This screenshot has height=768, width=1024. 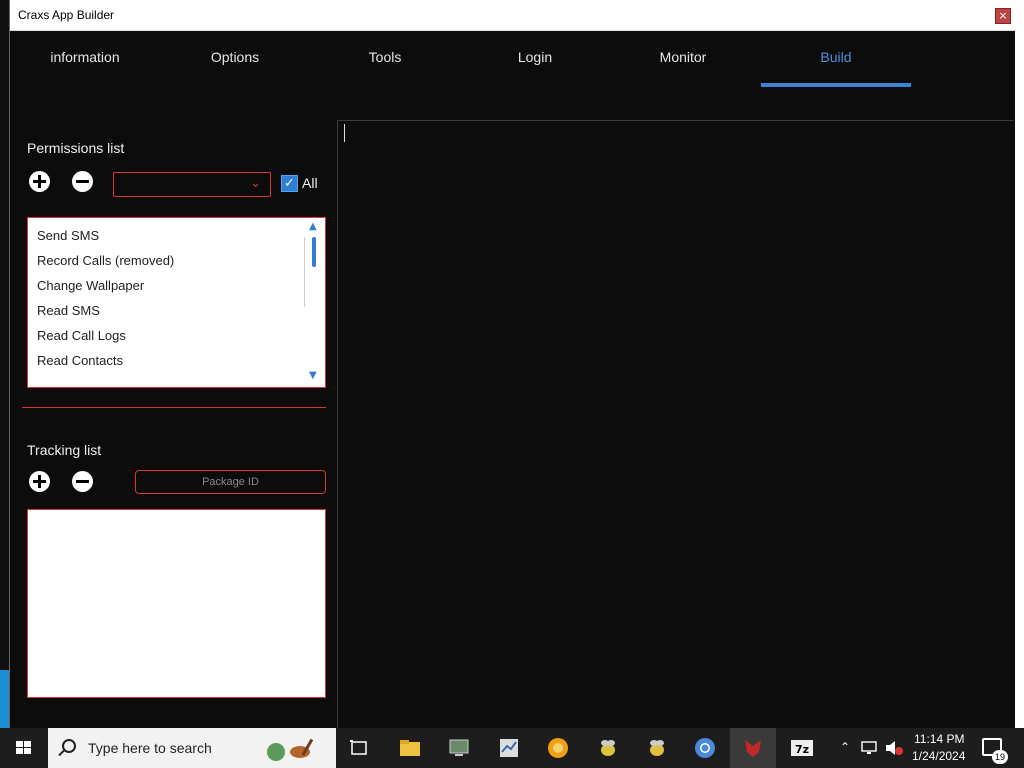 What do you see at coordinates (683, 57) in the screenshot?
I see `tab-monitor: Monitor` at bounding box center [683, 57].